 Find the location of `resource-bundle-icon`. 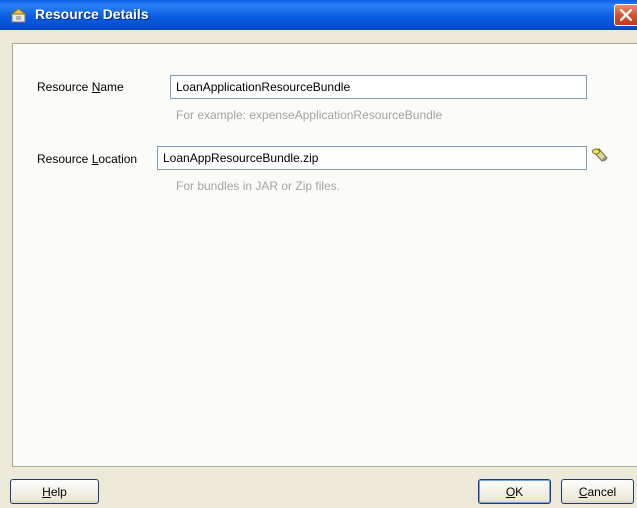

resource-bundle-icon is located at coordinates (19, 15).